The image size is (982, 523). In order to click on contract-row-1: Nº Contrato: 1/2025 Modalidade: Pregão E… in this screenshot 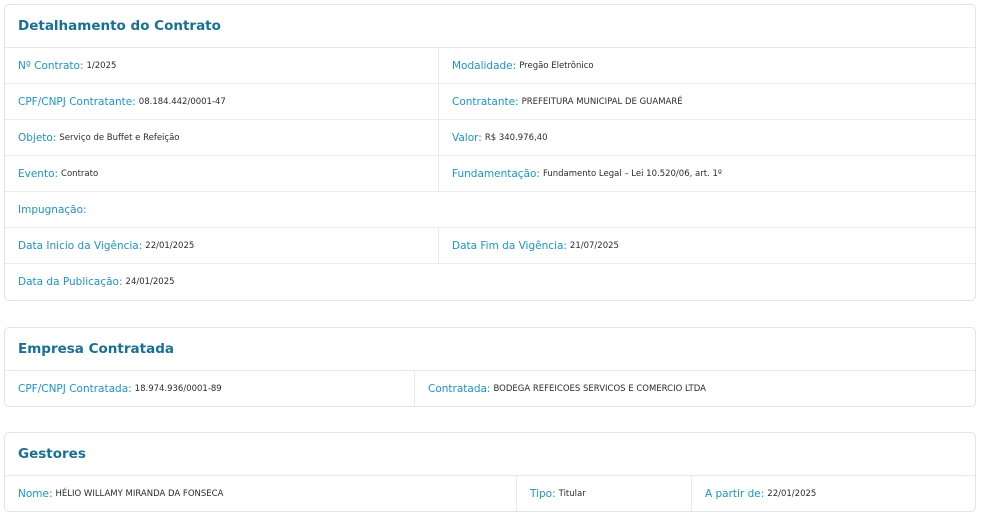, I will do `click(490, 66)`.